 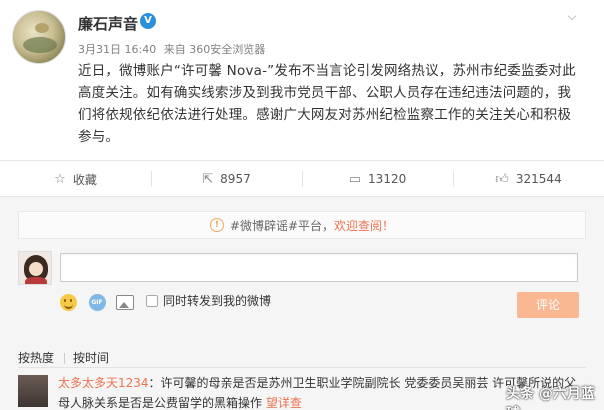 I want to click on user-avatar, so click(x=39, y=37).